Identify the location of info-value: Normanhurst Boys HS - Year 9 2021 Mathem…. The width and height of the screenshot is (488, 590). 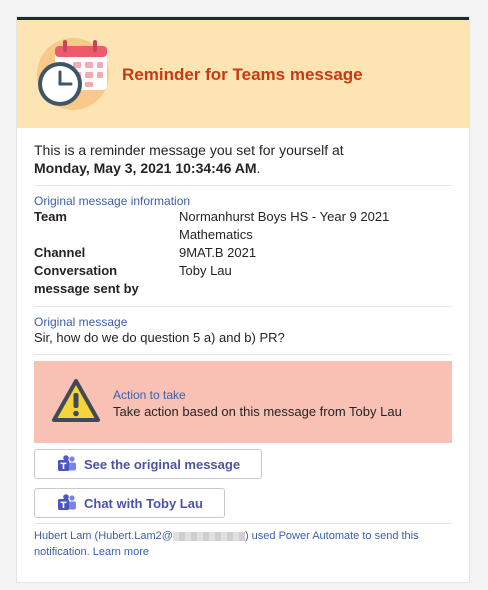
(284, 225).